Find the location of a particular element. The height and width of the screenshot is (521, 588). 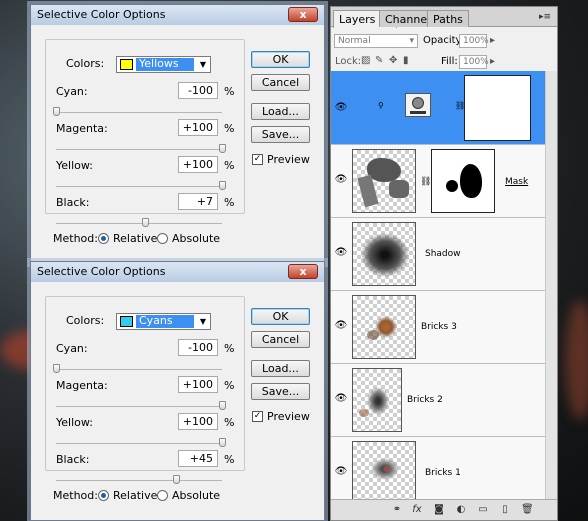

colors-dropdown: Cyans ▼ is located at coordinates (163, 321).